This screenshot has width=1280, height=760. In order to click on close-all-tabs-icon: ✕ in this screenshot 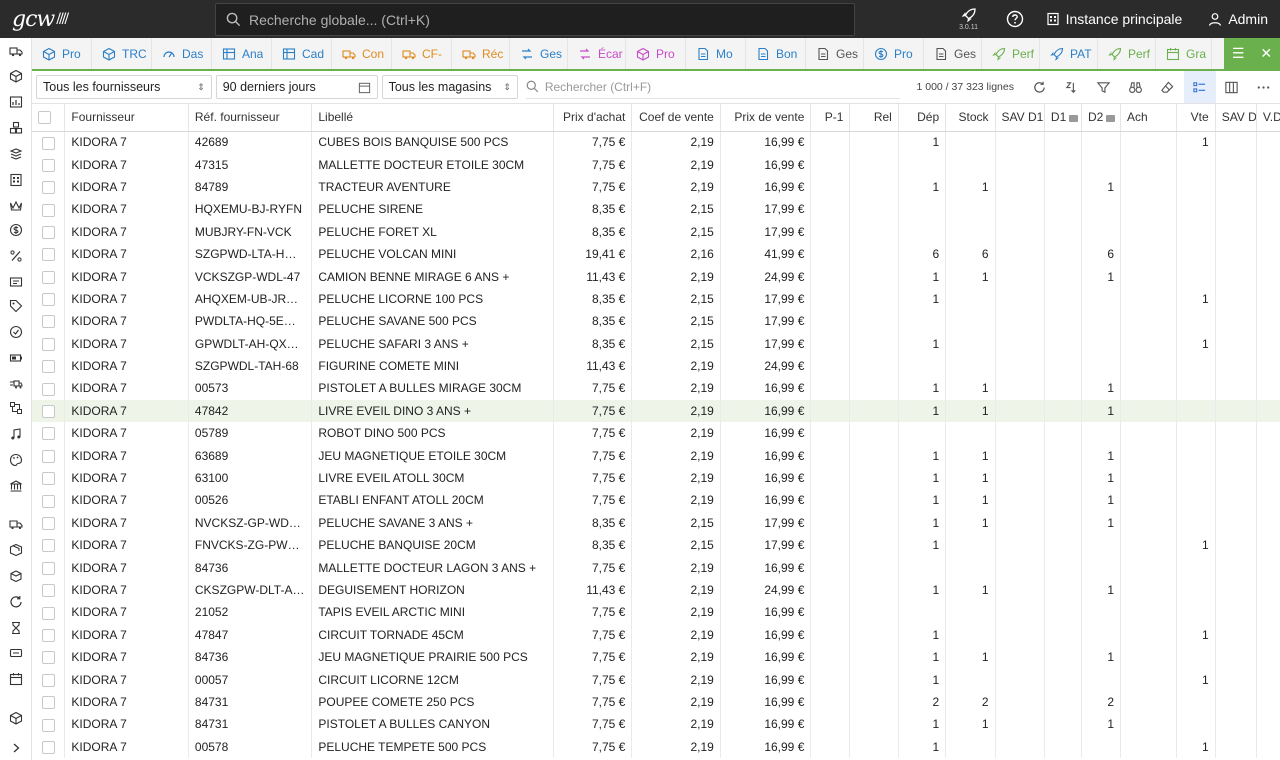, I will do `click(1266, 53)`.